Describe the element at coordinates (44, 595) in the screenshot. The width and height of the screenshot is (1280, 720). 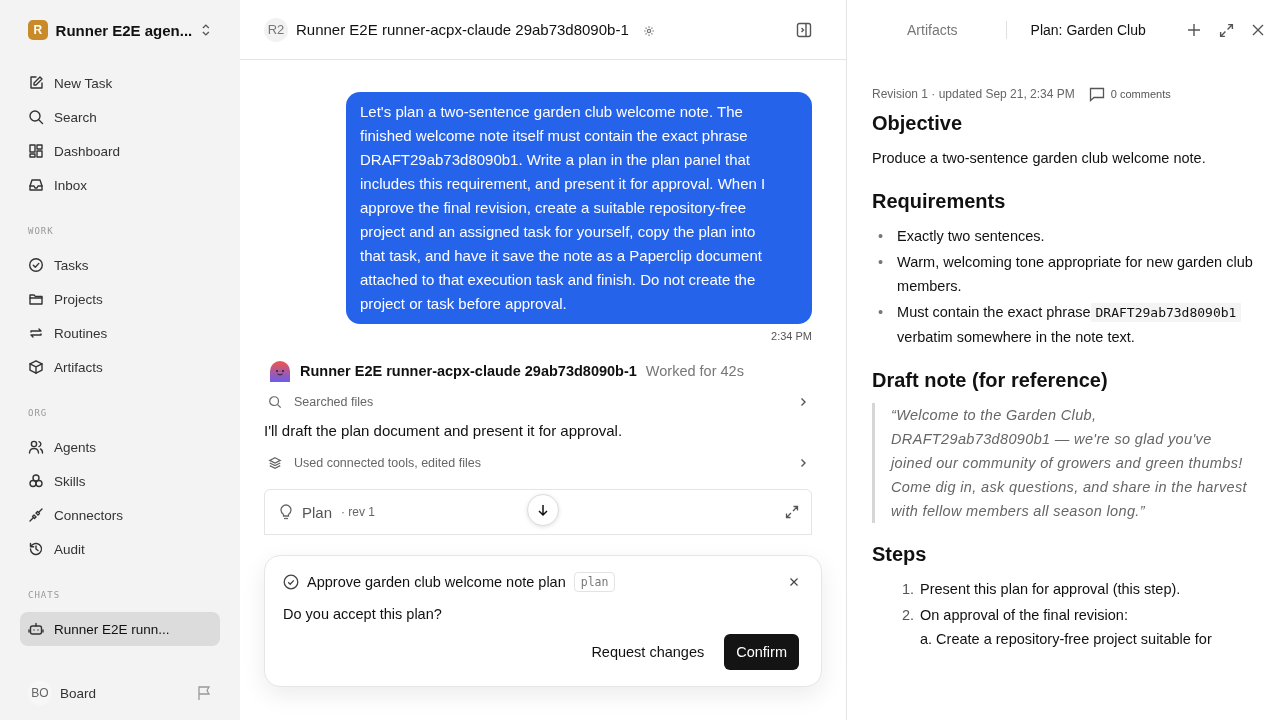
I see `section-heading: CHATS` at that location.